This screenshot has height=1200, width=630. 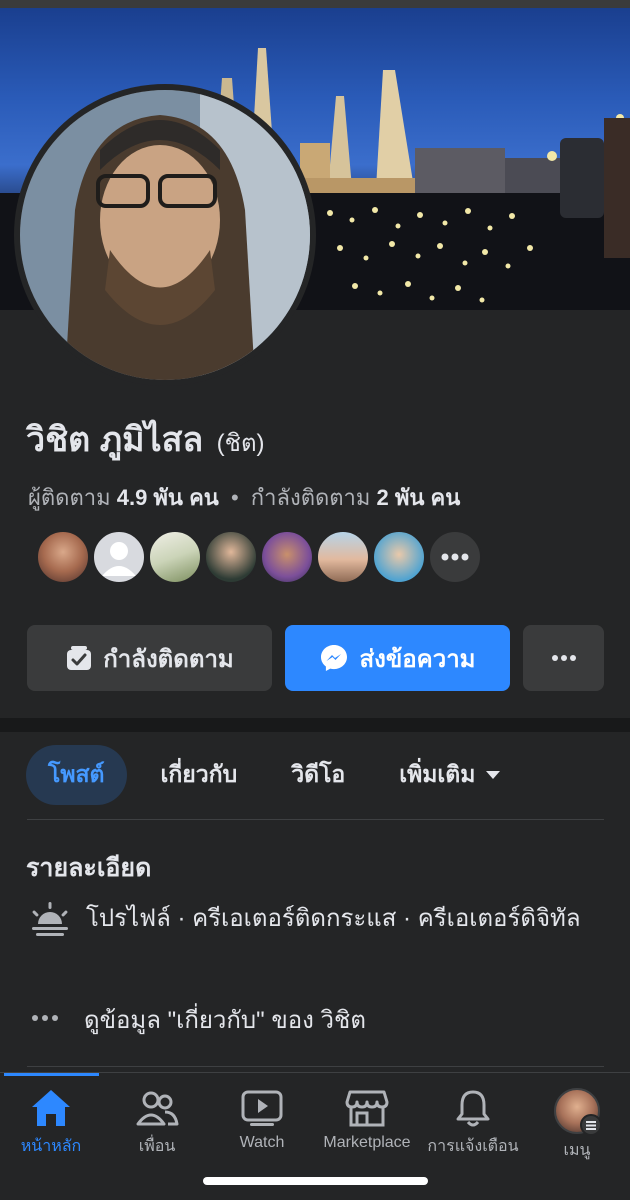 I want to click on hamburger-icon, so click(x=591, y=1125).